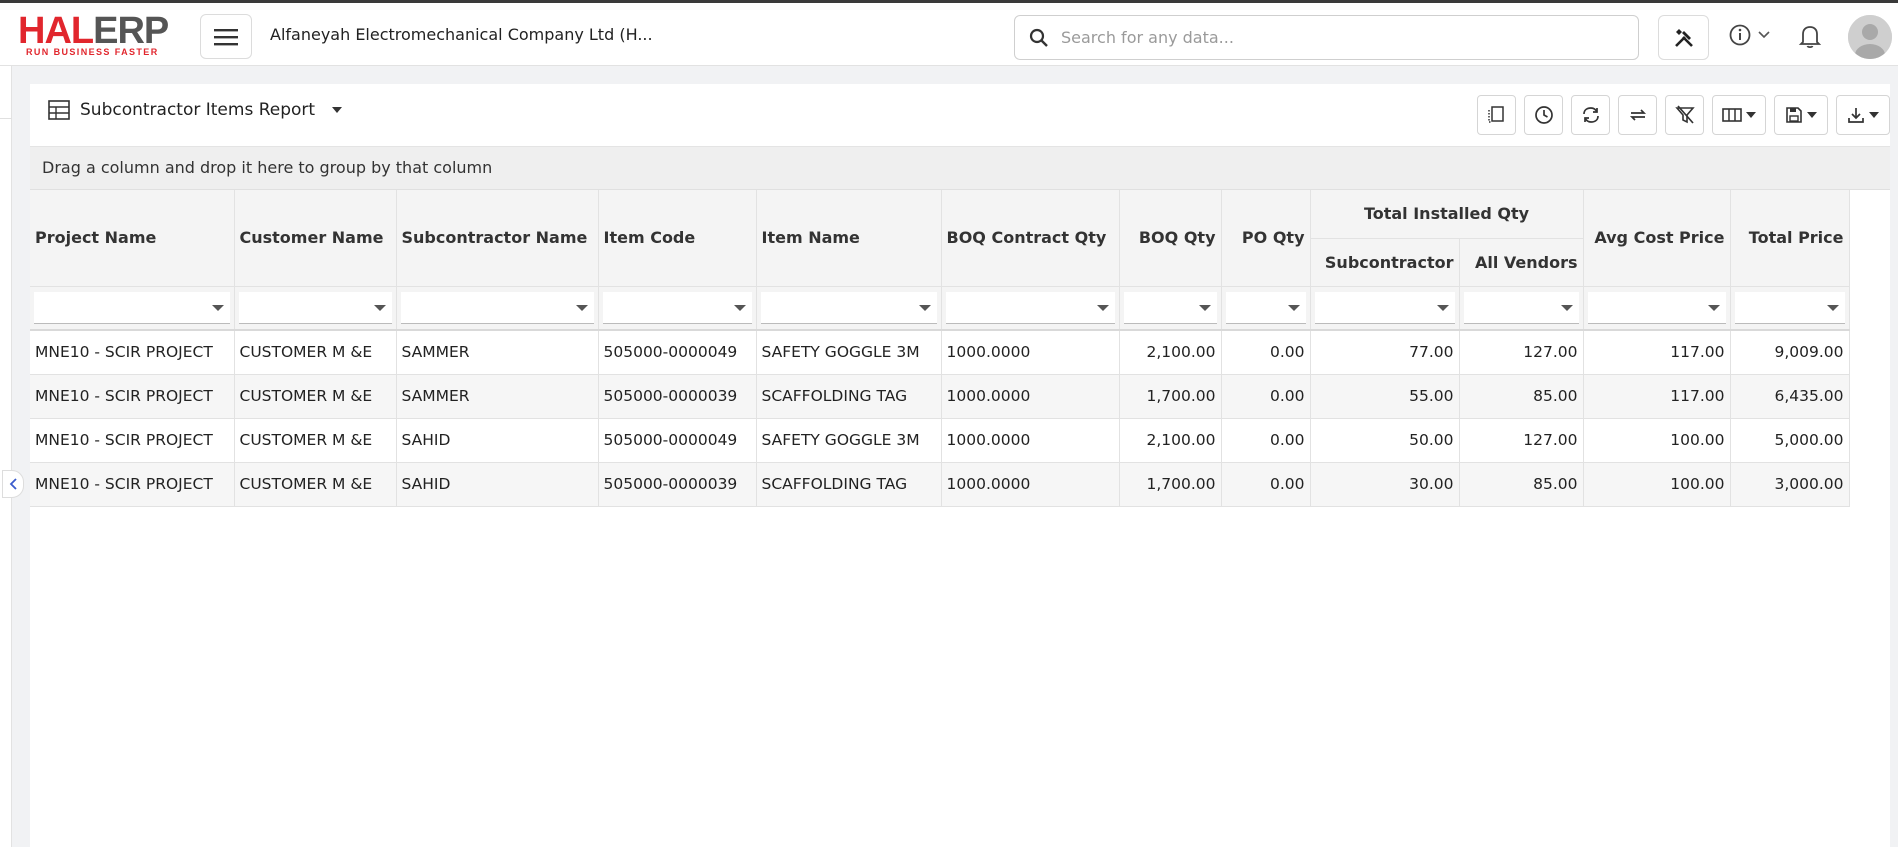 The height and width of the screenshot is (847, 1898). I want to click on filter-po-qty, so click(1265, 307).